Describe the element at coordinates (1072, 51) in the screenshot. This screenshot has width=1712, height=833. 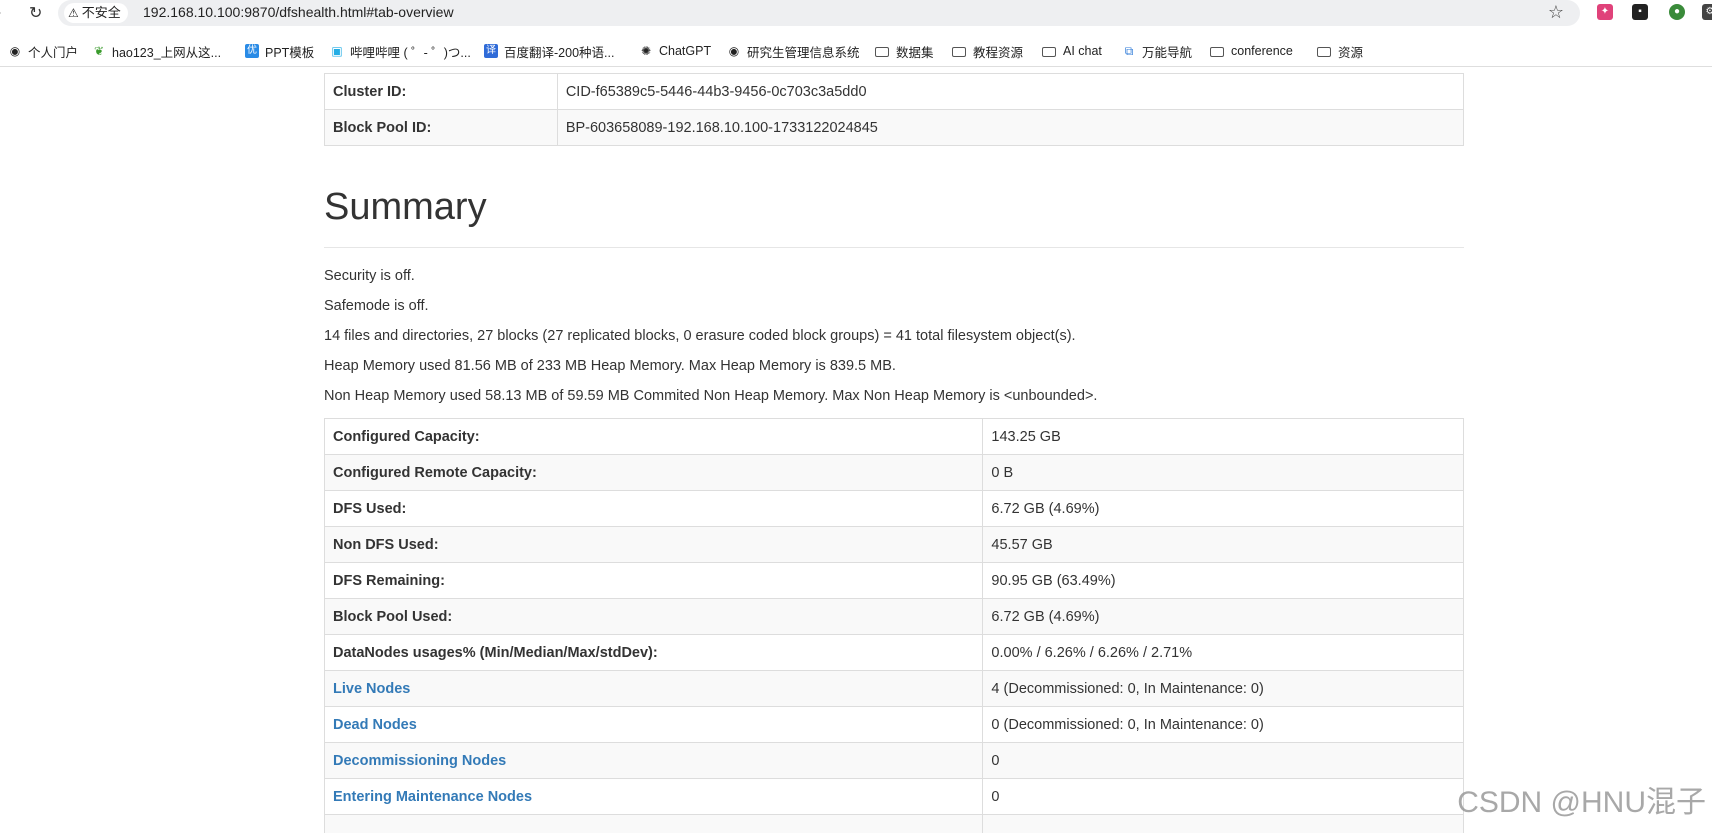
I see `bookmark-item: AI chat` at that location.